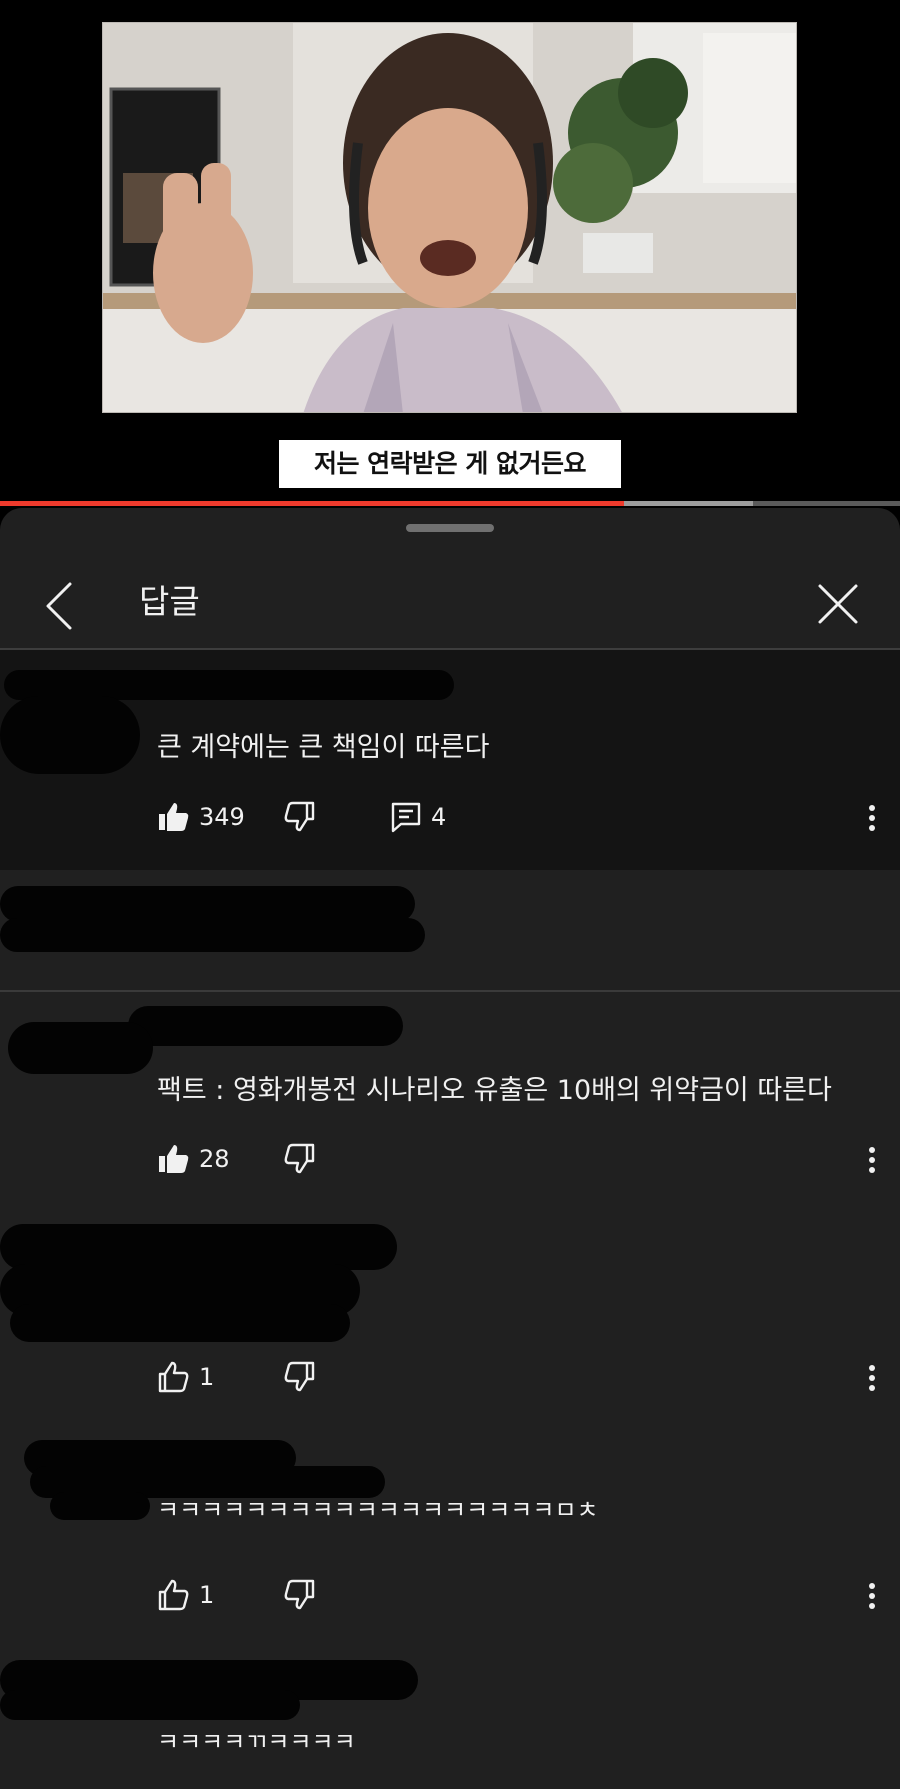 The width and height of the screenshot is (900, 1789). Describe the element at coordinates (450, 528) in the screenshot. I see `drag-handle` at that location.